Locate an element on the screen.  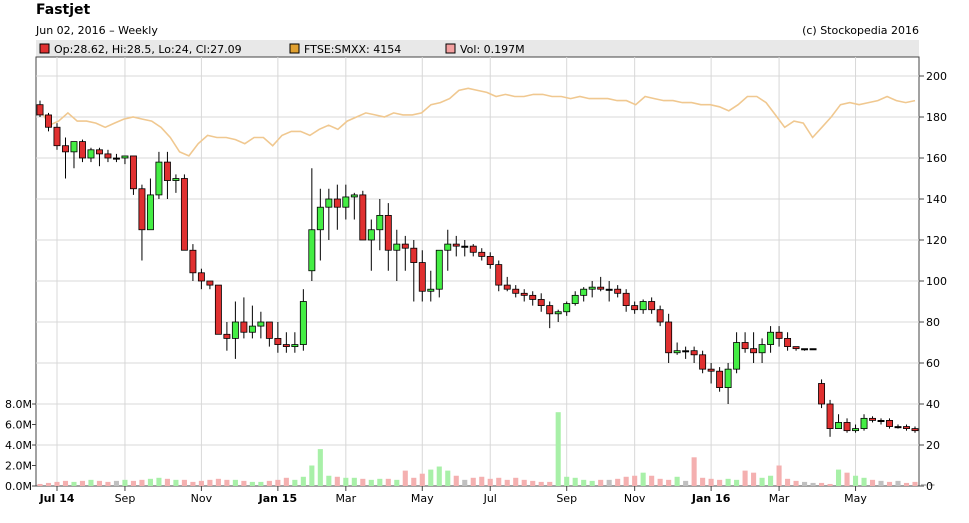
time-tick-label: Sep is located at coordinates (566, 498).